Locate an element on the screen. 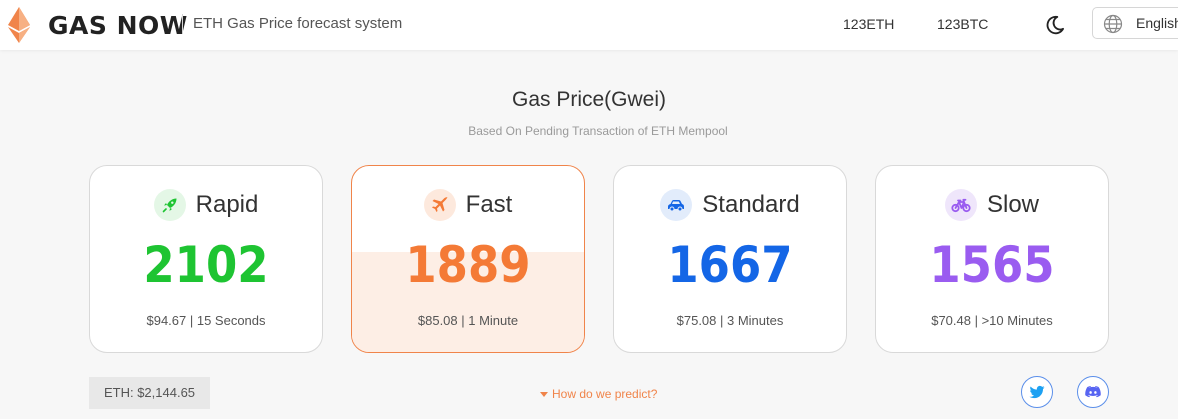  card-label: Fast is located at coordinates (489, 204).